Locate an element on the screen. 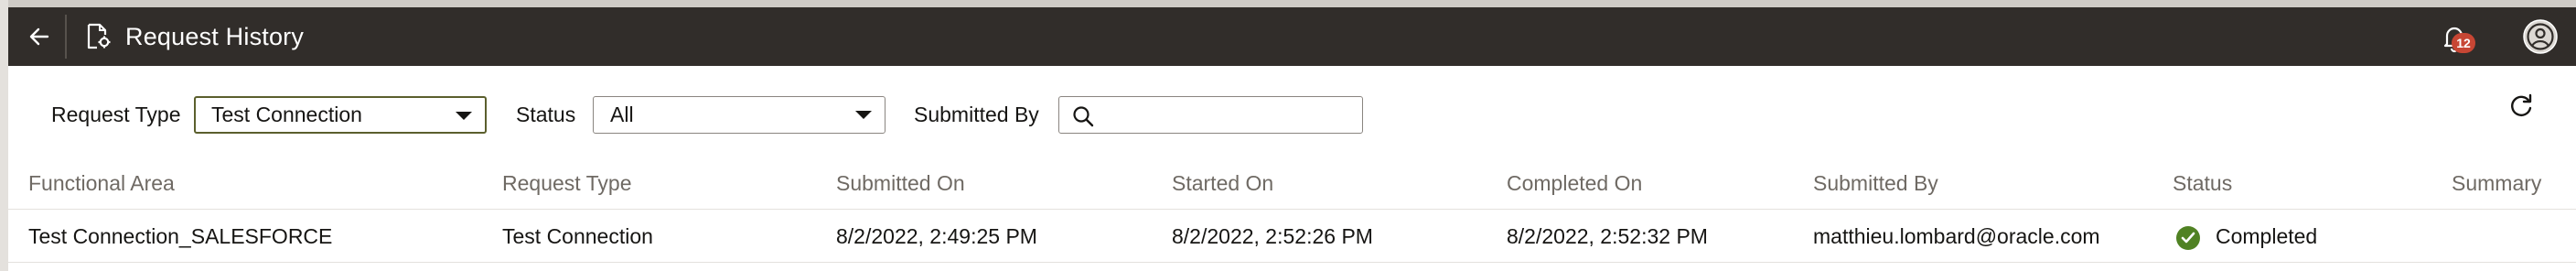  window-top-border is located at coordinates (1288, 4).